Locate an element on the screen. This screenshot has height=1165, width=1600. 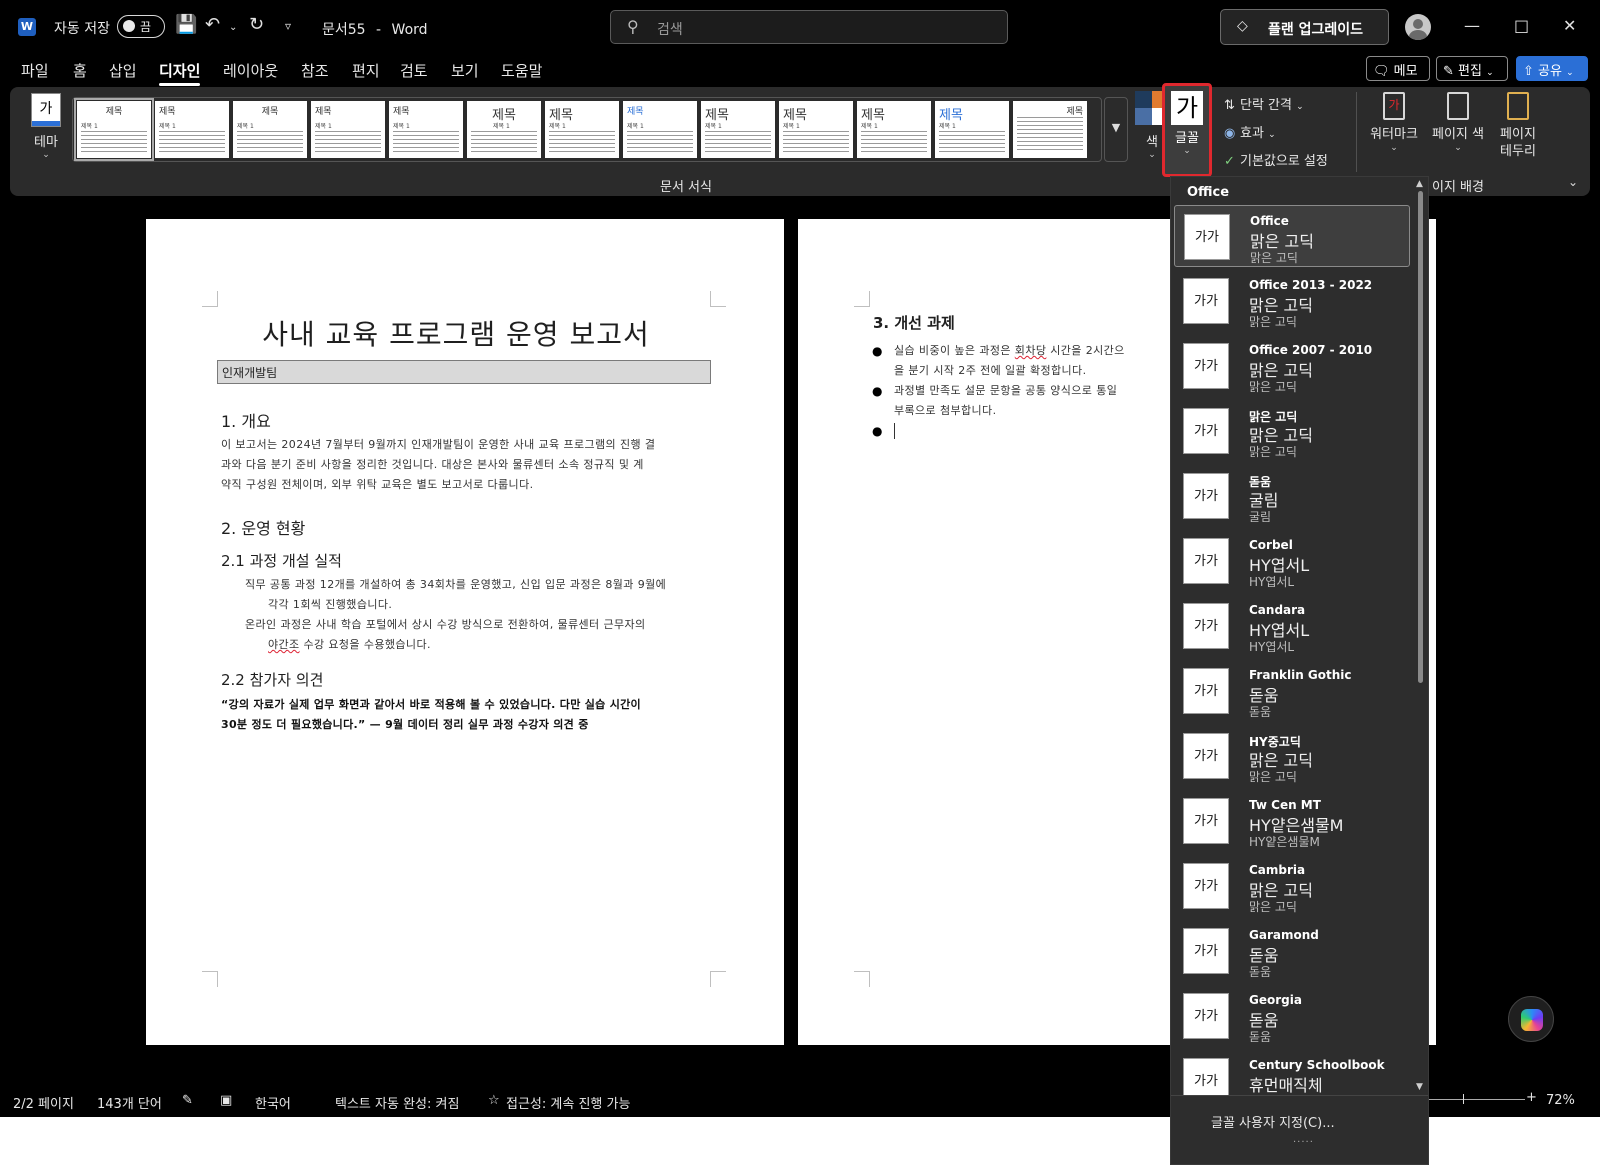
scrollbar-thumb is located at coordinates (1420, 437).